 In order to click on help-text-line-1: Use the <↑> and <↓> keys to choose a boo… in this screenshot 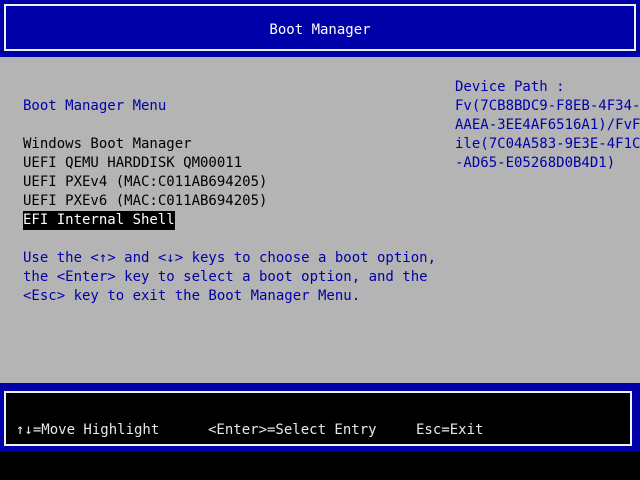, I will do `click(230, 258)`.